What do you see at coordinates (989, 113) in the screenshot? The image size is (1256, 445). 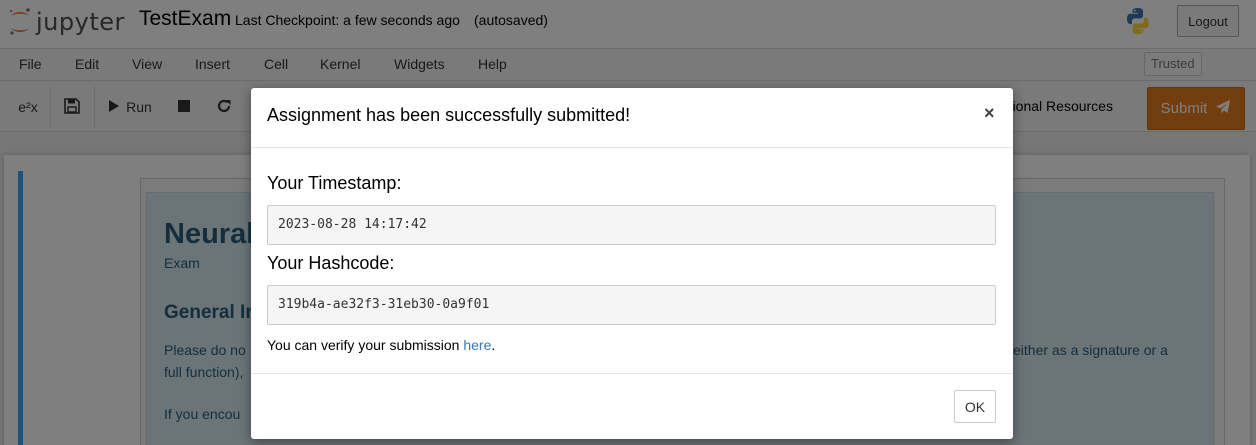 I see `close-icon: ×` at bounding box center [989, 113].